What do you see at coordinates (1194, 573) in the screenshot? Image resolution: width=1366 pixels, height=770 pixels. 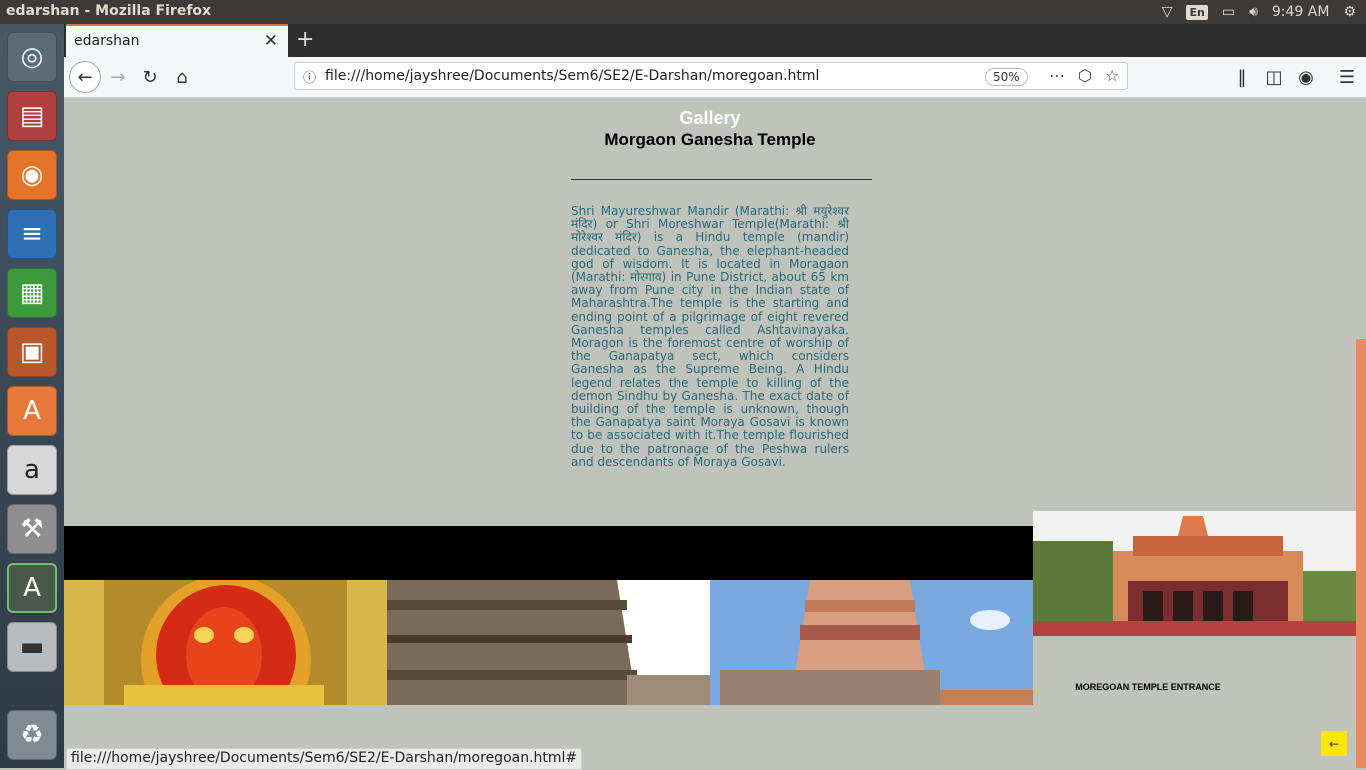 I see `temple-entrance-image` at bounding box center [1194, 573].